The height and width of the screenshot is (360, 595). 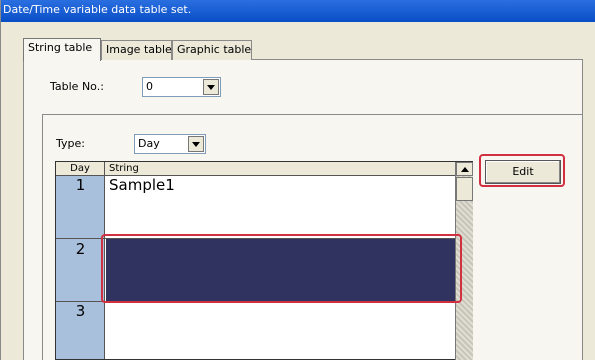 I want to click on tab-label: String table, so click(x=60, y=47).